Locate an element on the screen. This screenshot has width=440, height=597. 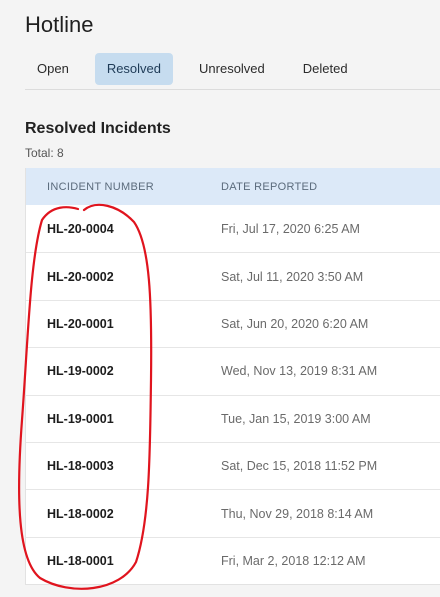
page-title: Hotline is located at coordinates (59, 24).